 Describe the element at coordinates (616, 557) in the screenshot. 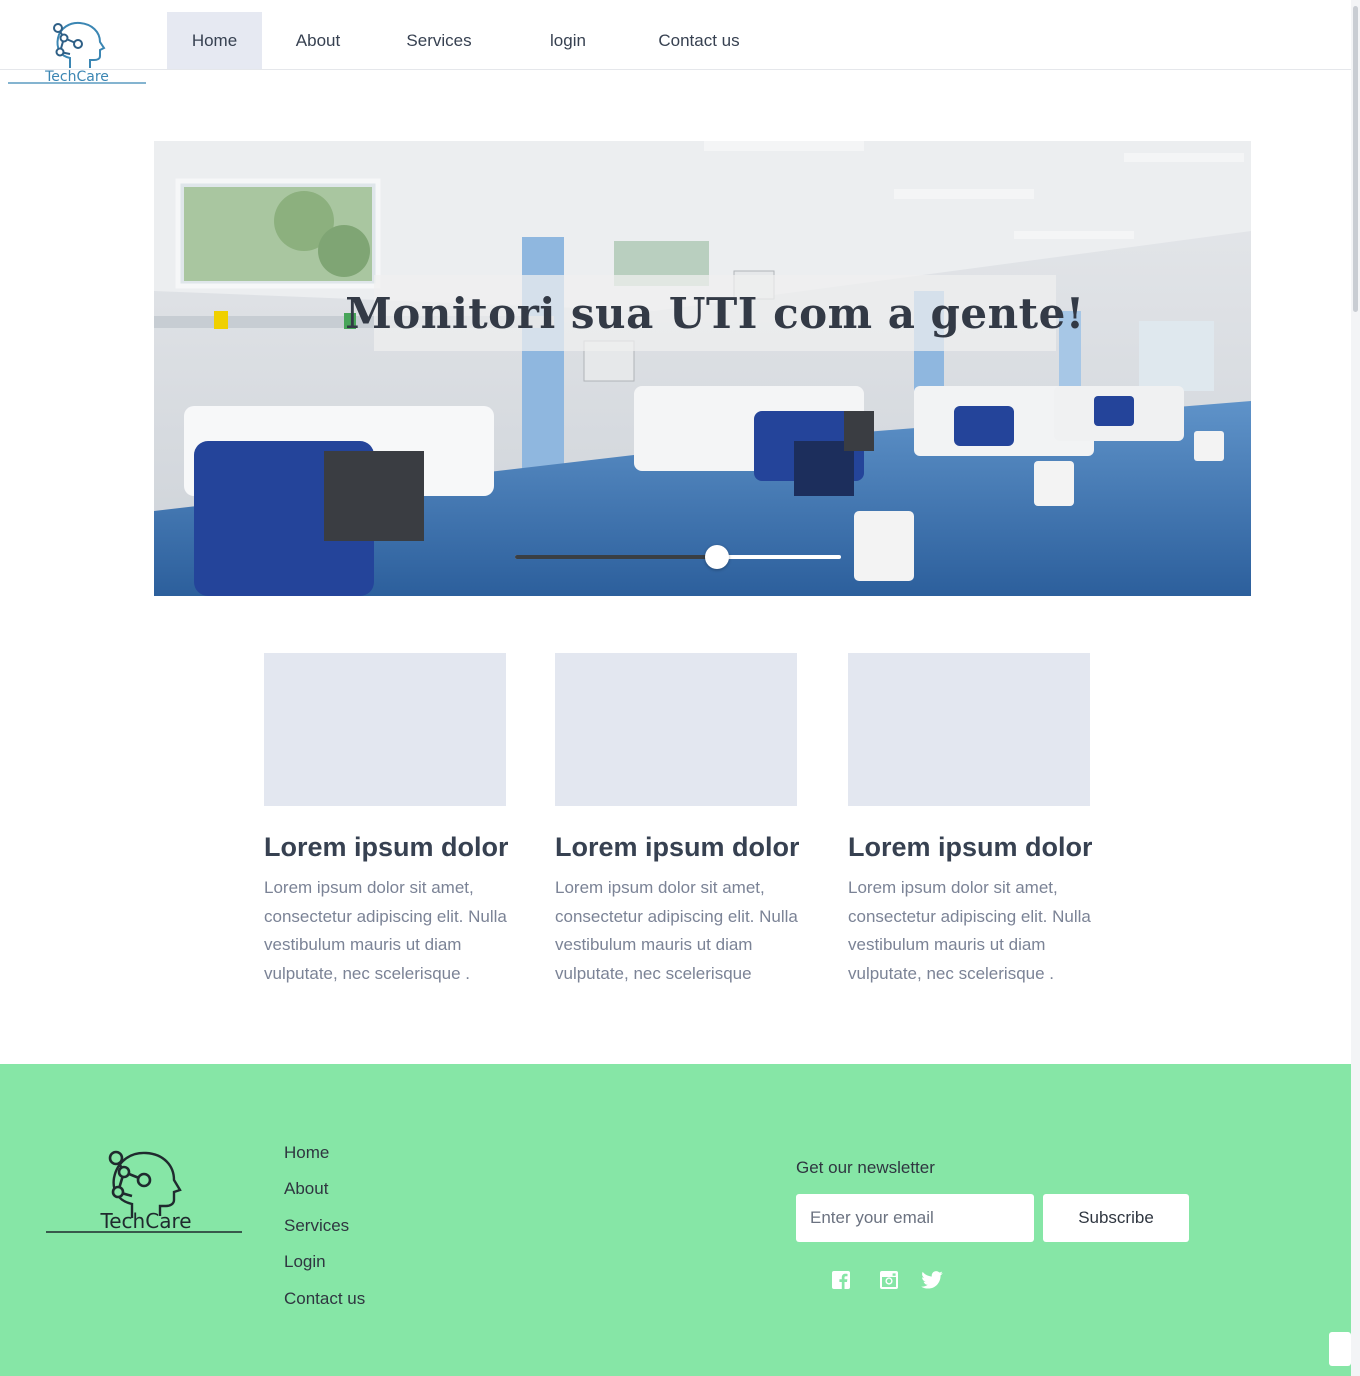

I see `slider-progress` at that location.